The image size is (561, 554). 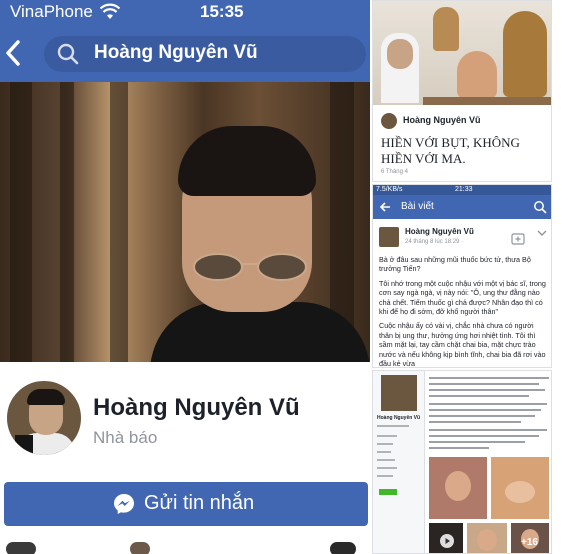 What do you see at coordinates (51, 11) in the screenshot?
I see `carrier-label: VinaPhone` at bounding box center [51, 11].